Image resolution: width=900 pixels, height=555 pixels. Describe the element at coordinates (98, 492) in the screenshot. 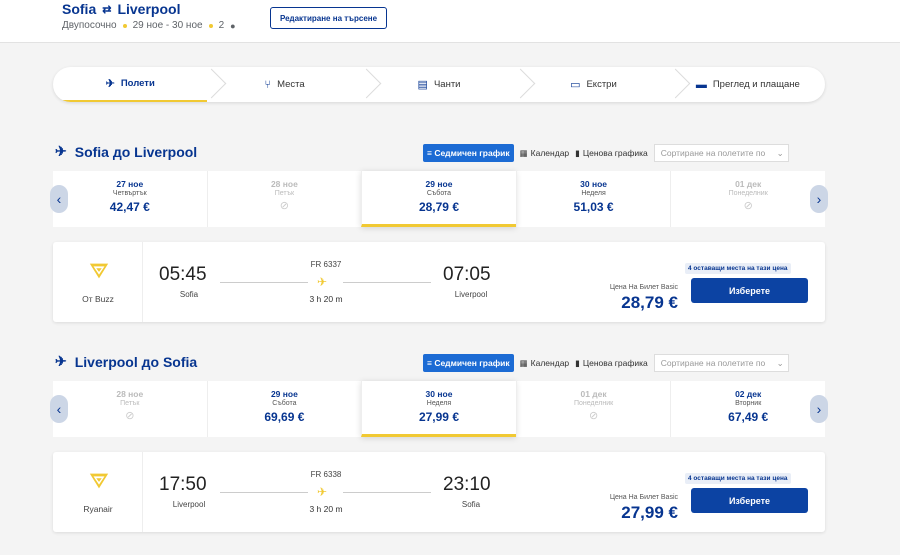

I see `airline-block: Ryanair` at that location.